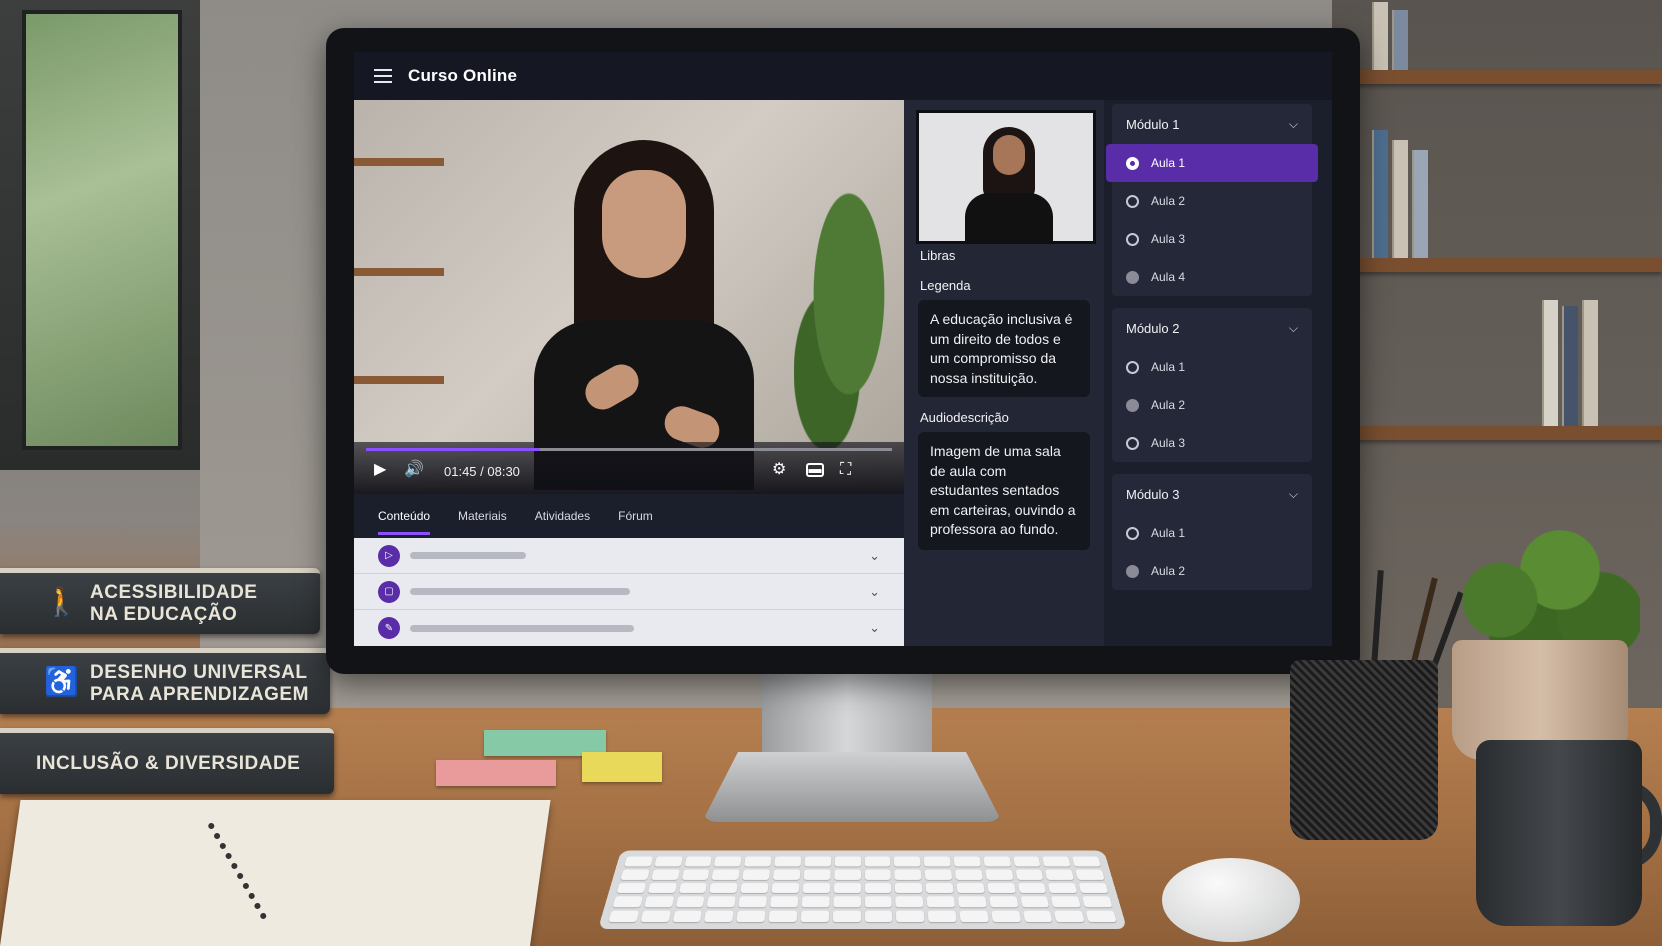 Image resolution: width=1662 pixels, height=946 pixels. What do you see at coordinates (644, 315) in the screenshot?
I see `instructor` at bounding box center [644, 315].